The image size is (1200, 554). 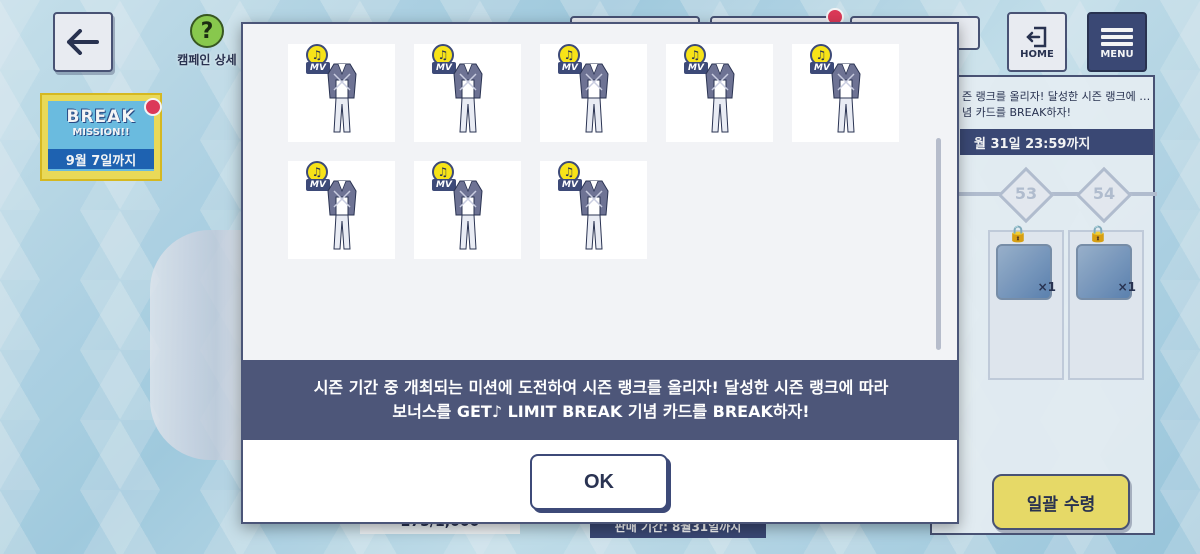 I want to click on ok-button: OK, so click(x=599, y=482).